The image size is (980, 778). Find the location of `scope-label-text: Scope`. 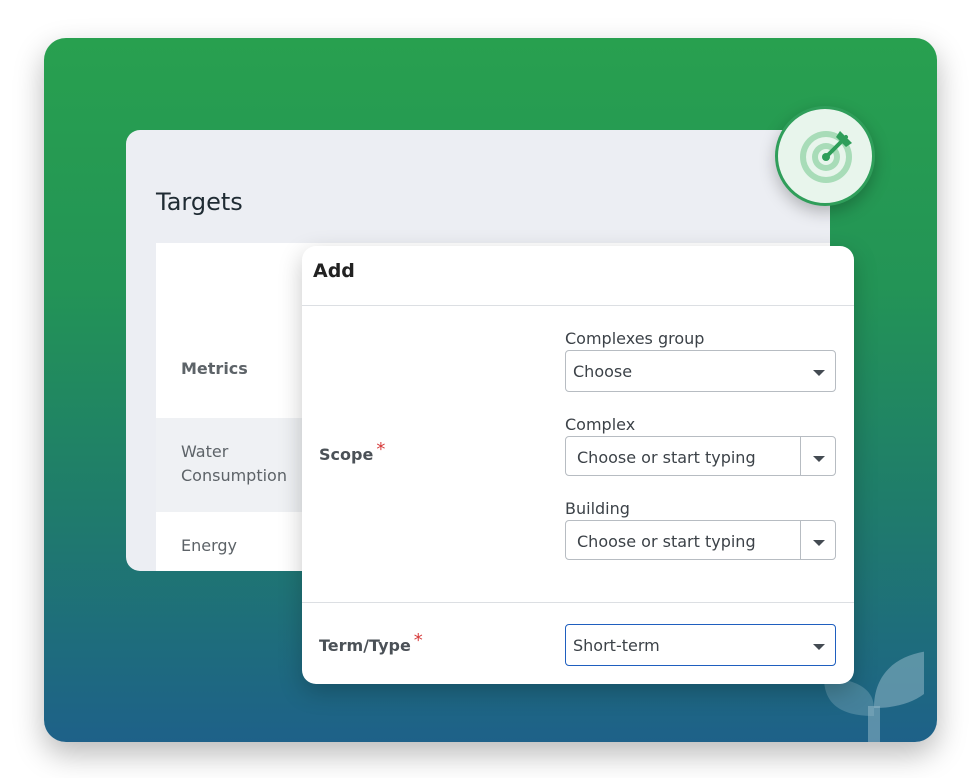

scope-label-text: Scope is located at coordinates (346, 454).